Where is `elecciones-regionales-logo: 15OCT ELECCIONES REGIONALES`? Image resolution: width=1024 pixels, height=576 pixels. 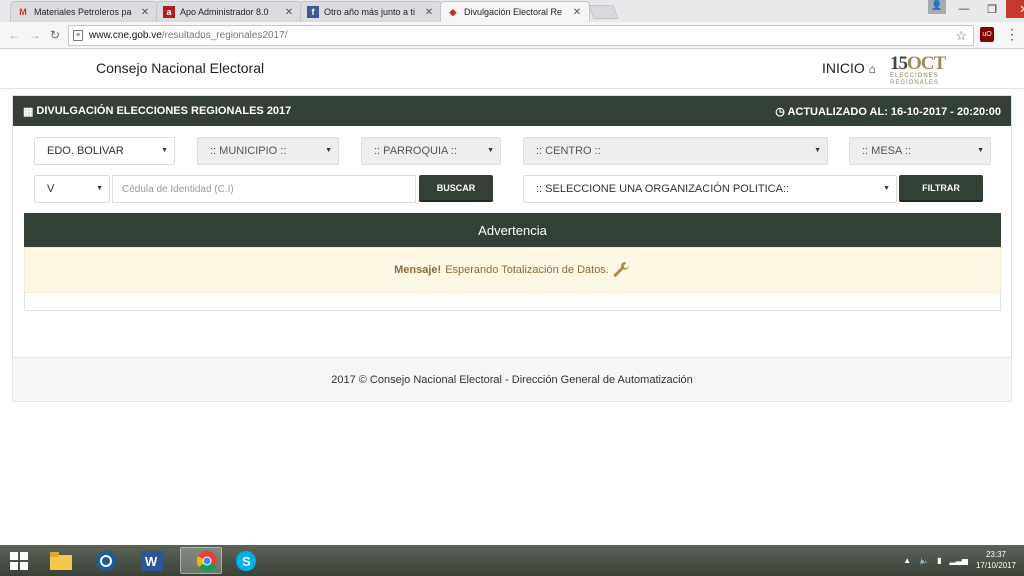 elecciones-regionales-logo: 15OCT ELECCIONES REGIONALES is located at coordinates (918, 69).